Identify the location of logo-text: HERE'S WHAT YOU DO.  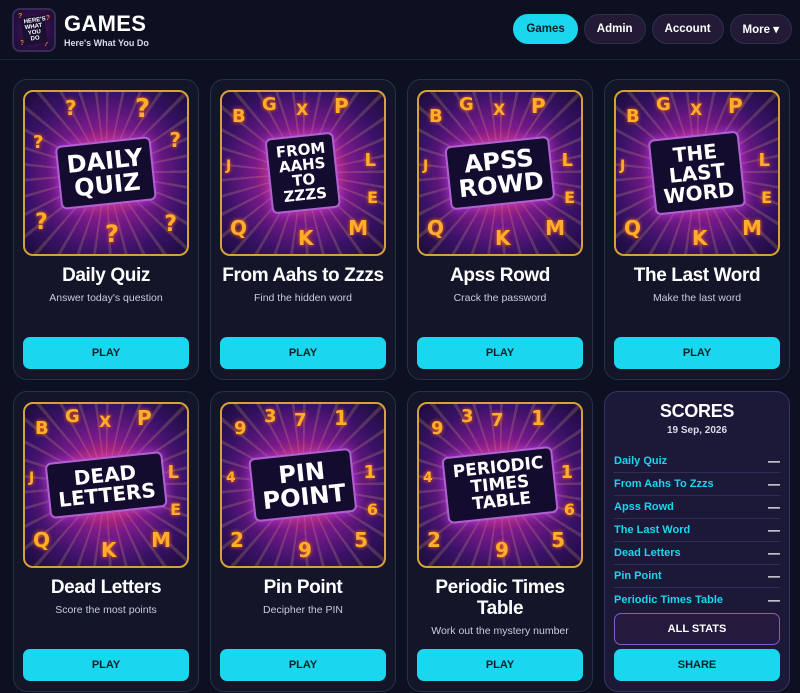
(34, 29).